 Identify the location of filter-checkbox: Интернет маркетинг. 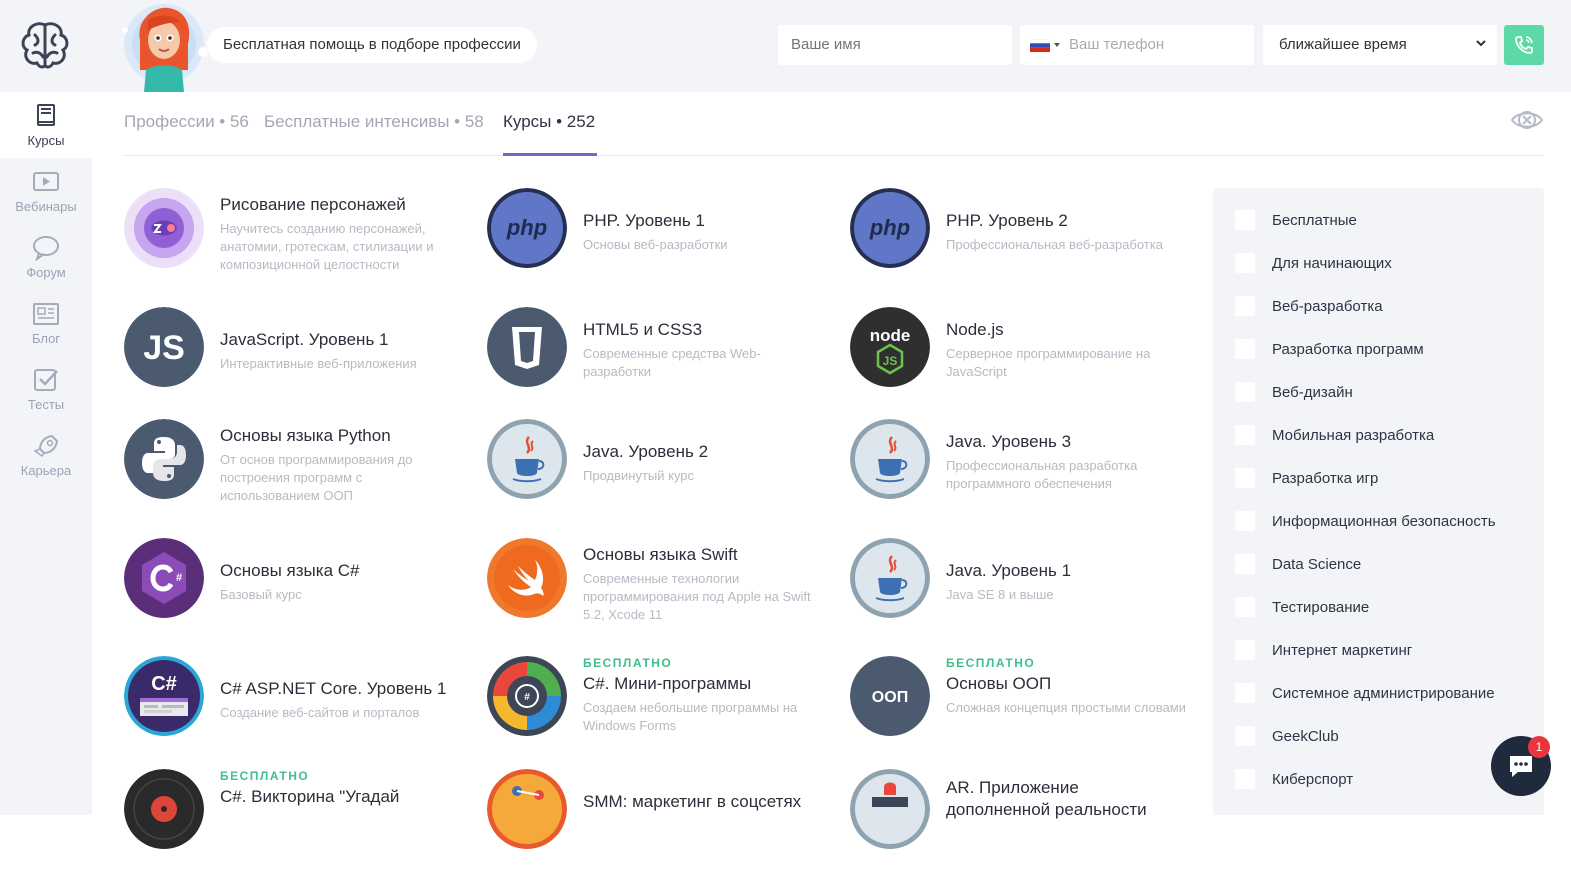
(1323, 650).